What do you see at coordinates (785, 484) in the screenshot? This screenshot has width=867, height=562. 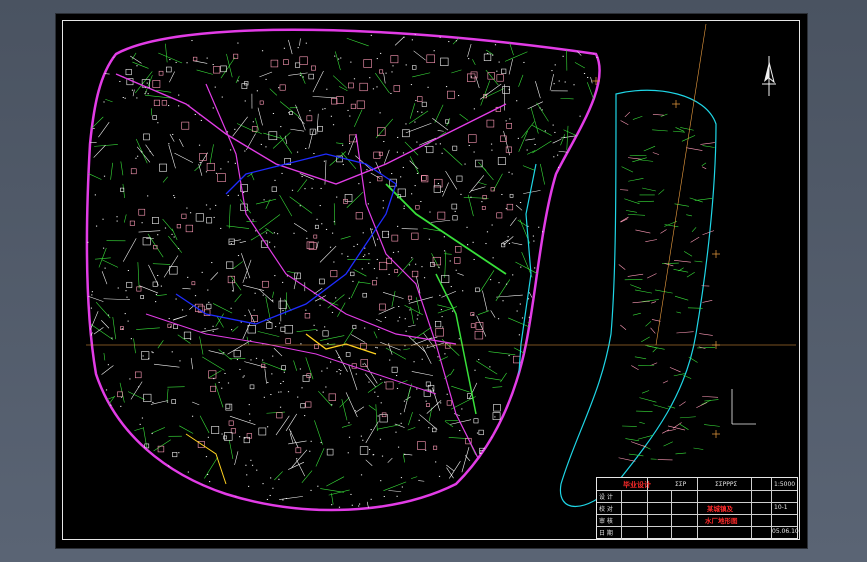 I see `scale-value: 1:5000` at bounding box center [785, 484].